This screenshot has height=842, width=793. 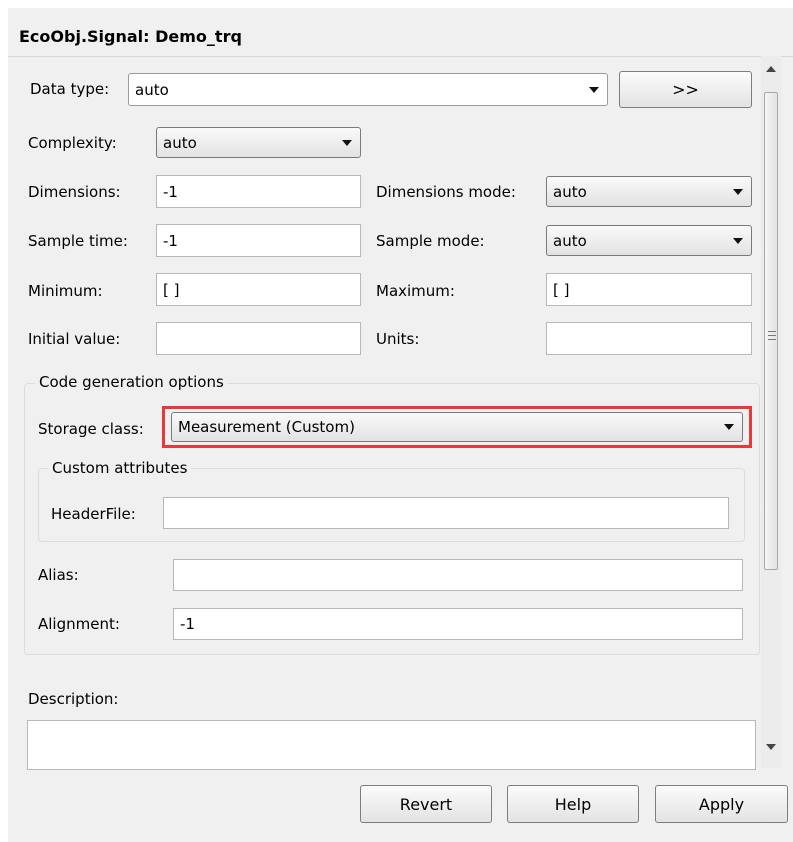 I want to click on complexity-value: auto, so click(x=180, y=142).